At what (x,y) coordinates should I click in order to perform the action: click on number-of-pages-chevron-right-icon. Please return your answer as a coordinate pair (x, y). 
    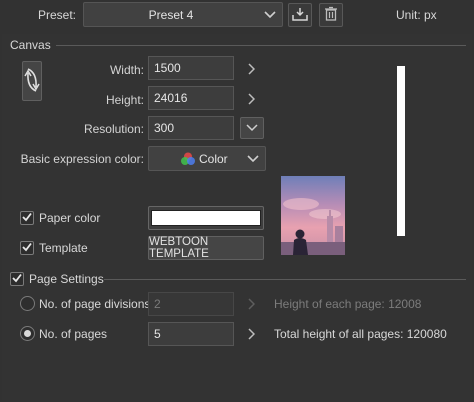
    Looking at the image, I should click on (251, 334).